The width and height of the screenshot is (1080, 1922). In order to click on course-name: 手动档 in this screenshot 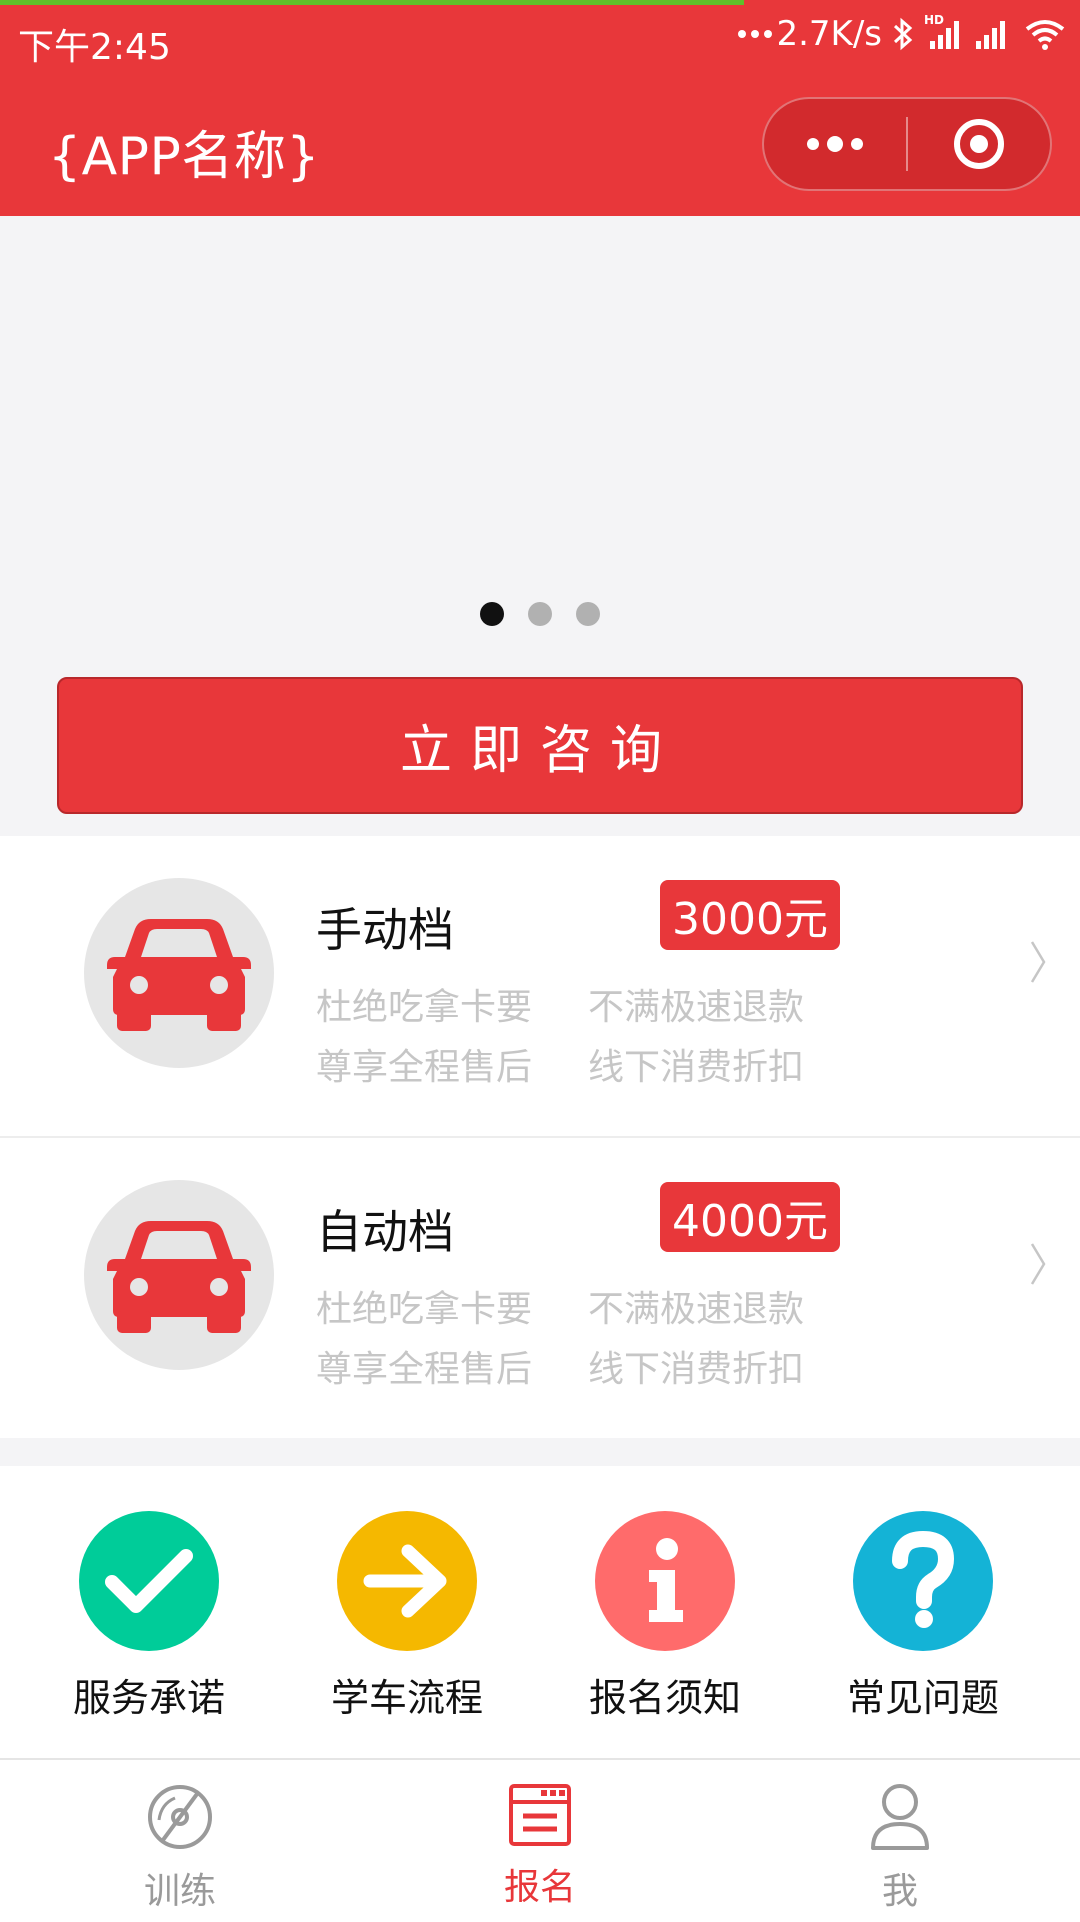, I will do `click(385, 930)`.